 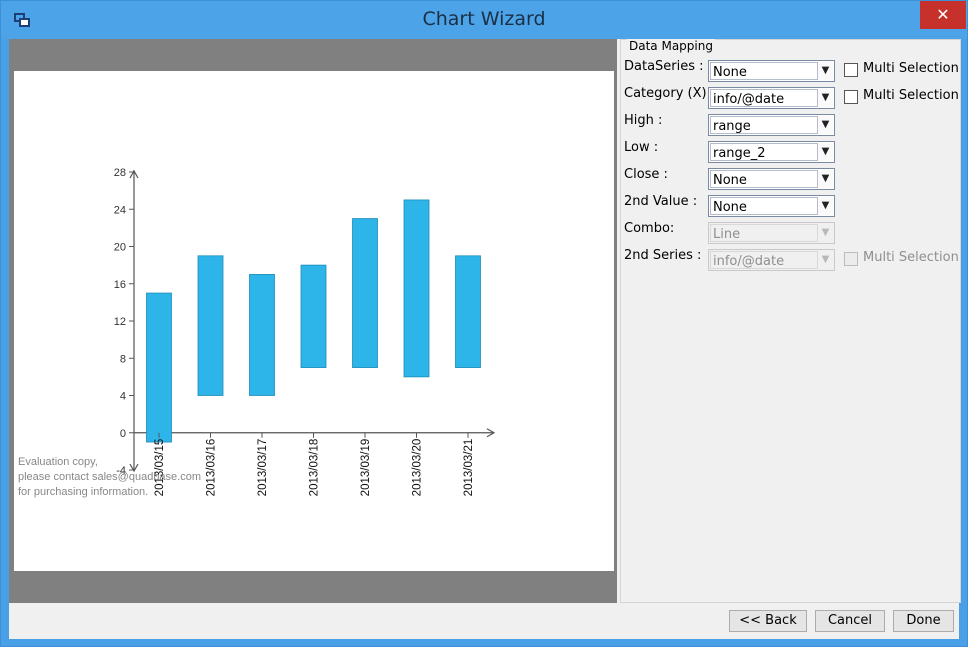 I want to click on mapping-label: 2nd Value :, so click(x=661, y=201).